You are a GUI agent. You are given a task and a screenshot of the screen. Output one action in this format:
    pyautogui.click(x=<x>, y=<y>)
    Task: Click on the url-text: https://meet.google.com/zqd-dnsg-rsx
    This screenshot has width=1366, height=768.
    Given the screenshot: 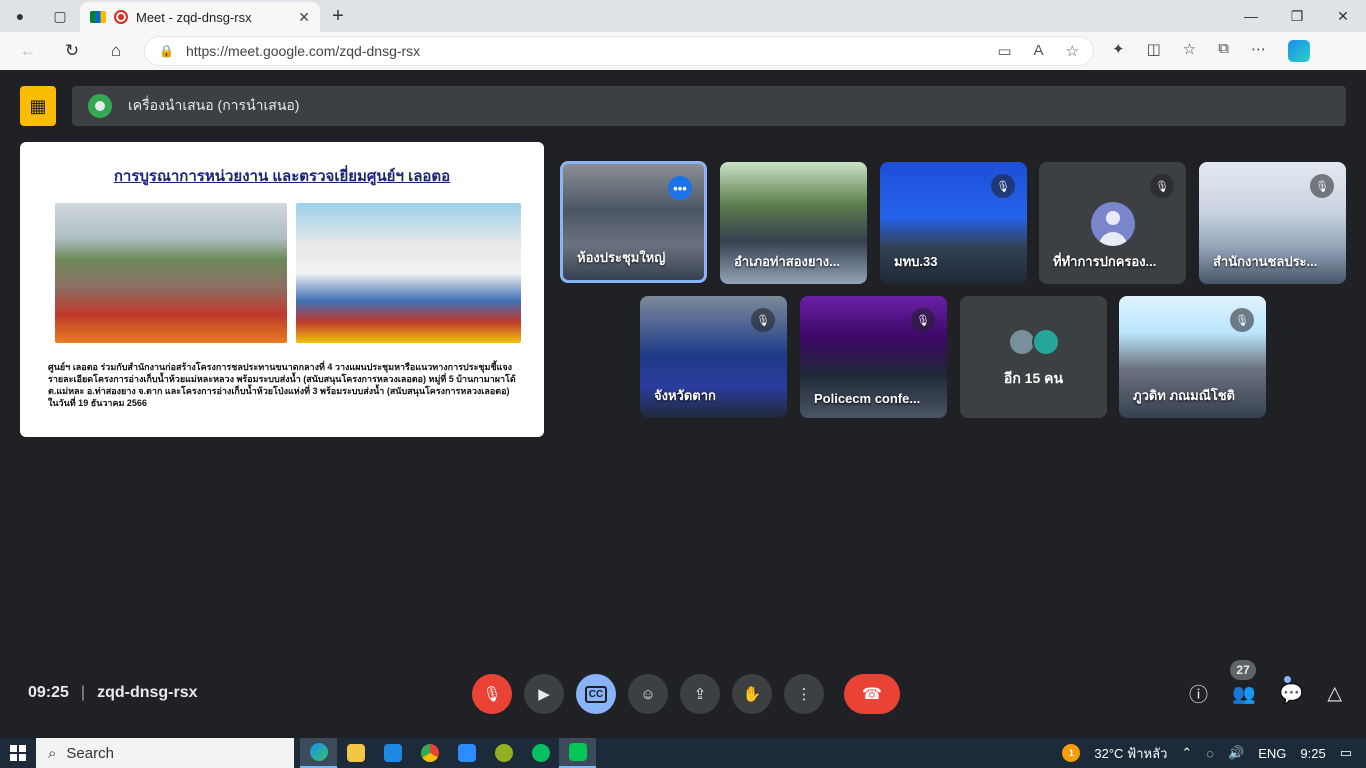 What is the action you would take?
    pyautogui.click(x=303, y=51)
    